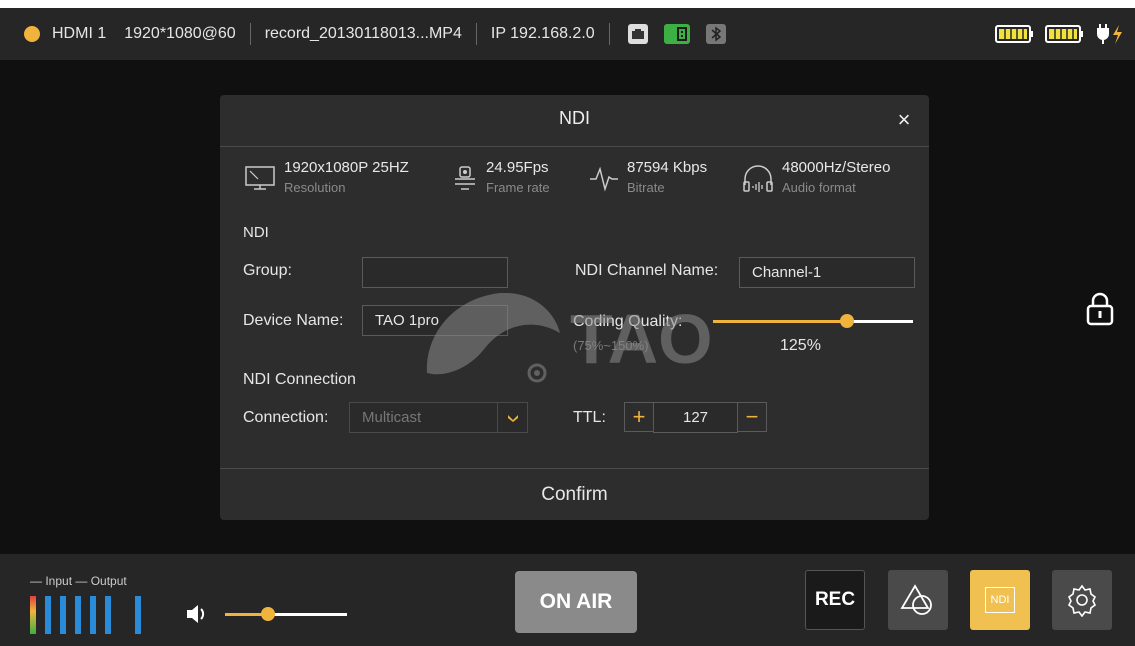  Describe the element at coordinates (260, 178) in the screenshot. I see `monitor-icon` at that location.